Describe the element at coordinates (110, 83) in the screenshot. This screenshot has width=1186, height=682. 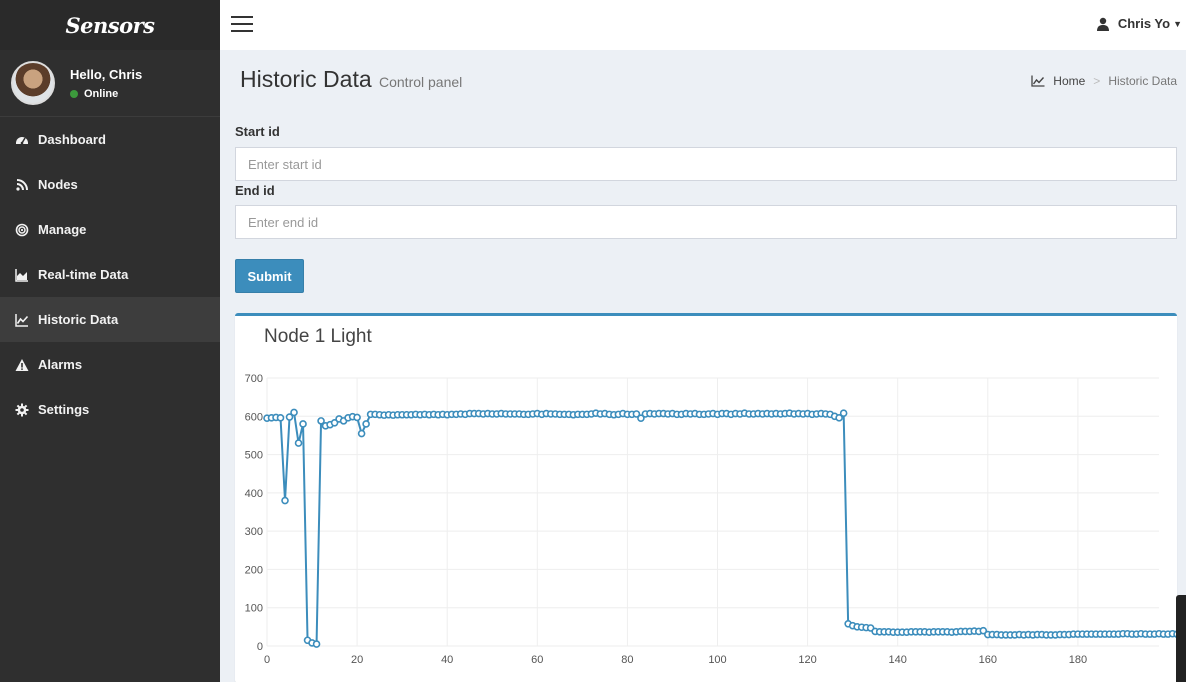
I see `user-panel: Hello, Chris Online` at that location.